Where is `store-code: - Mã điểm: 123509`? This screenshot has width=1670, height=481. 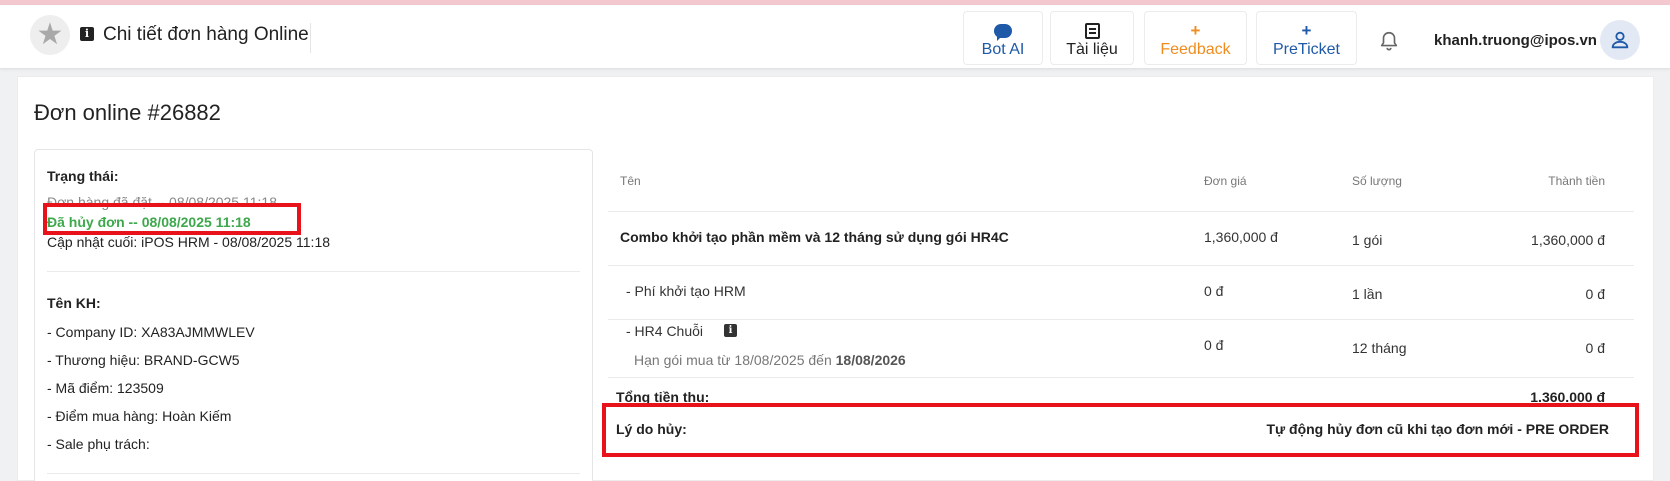
store-code: - Mã điểm: 123509 is located at coordinates (105, 388).